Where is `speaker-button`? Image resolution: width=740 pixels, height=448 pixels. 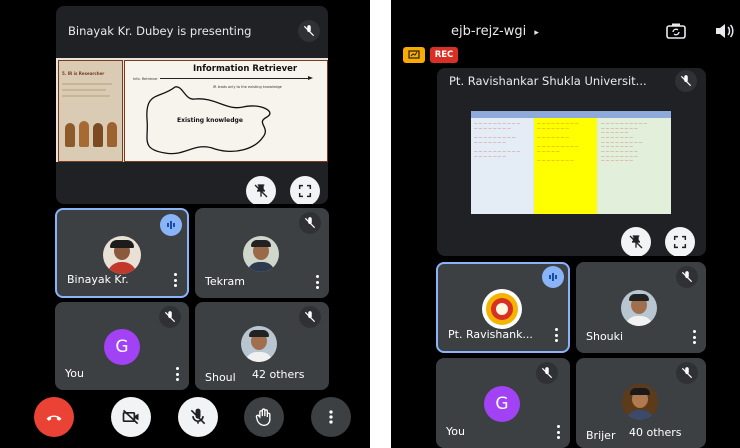 speaker-button is located at coordinates (724, 31).